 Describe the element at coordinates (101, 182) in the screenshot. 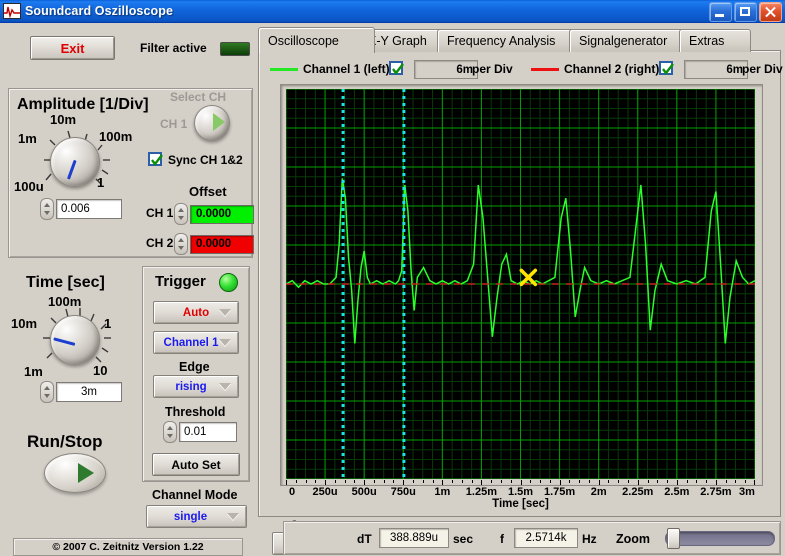

I see `amplitude-tick-1: 1` at that location.